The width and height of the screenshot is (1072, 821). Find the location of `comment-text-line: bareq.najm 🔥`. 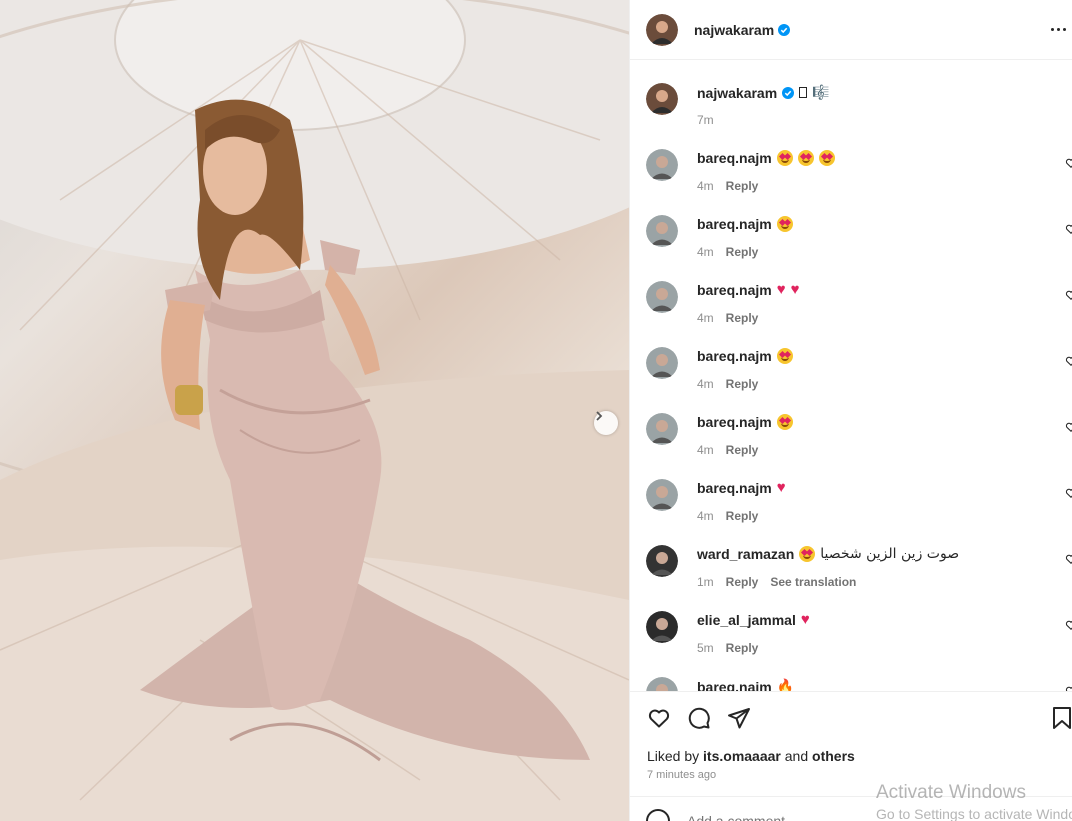

comment-text-line: bareq.najm 🔥 is located at coordinates (745, 684).